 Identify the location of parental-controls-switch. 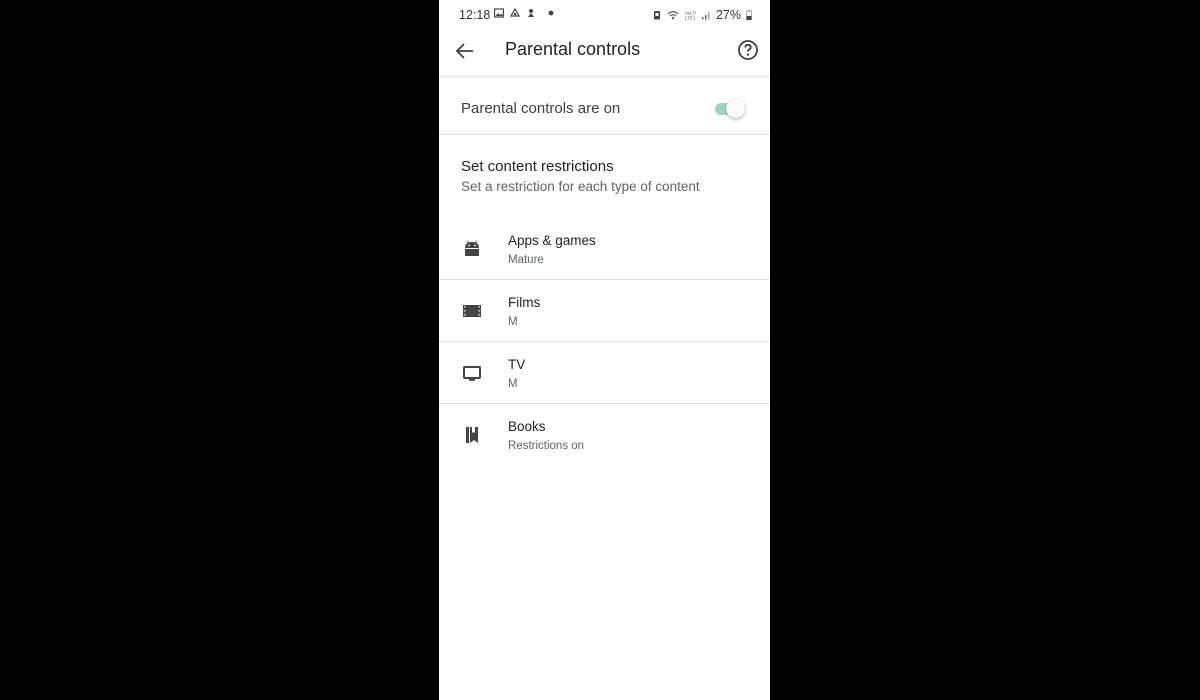
(730, 109).